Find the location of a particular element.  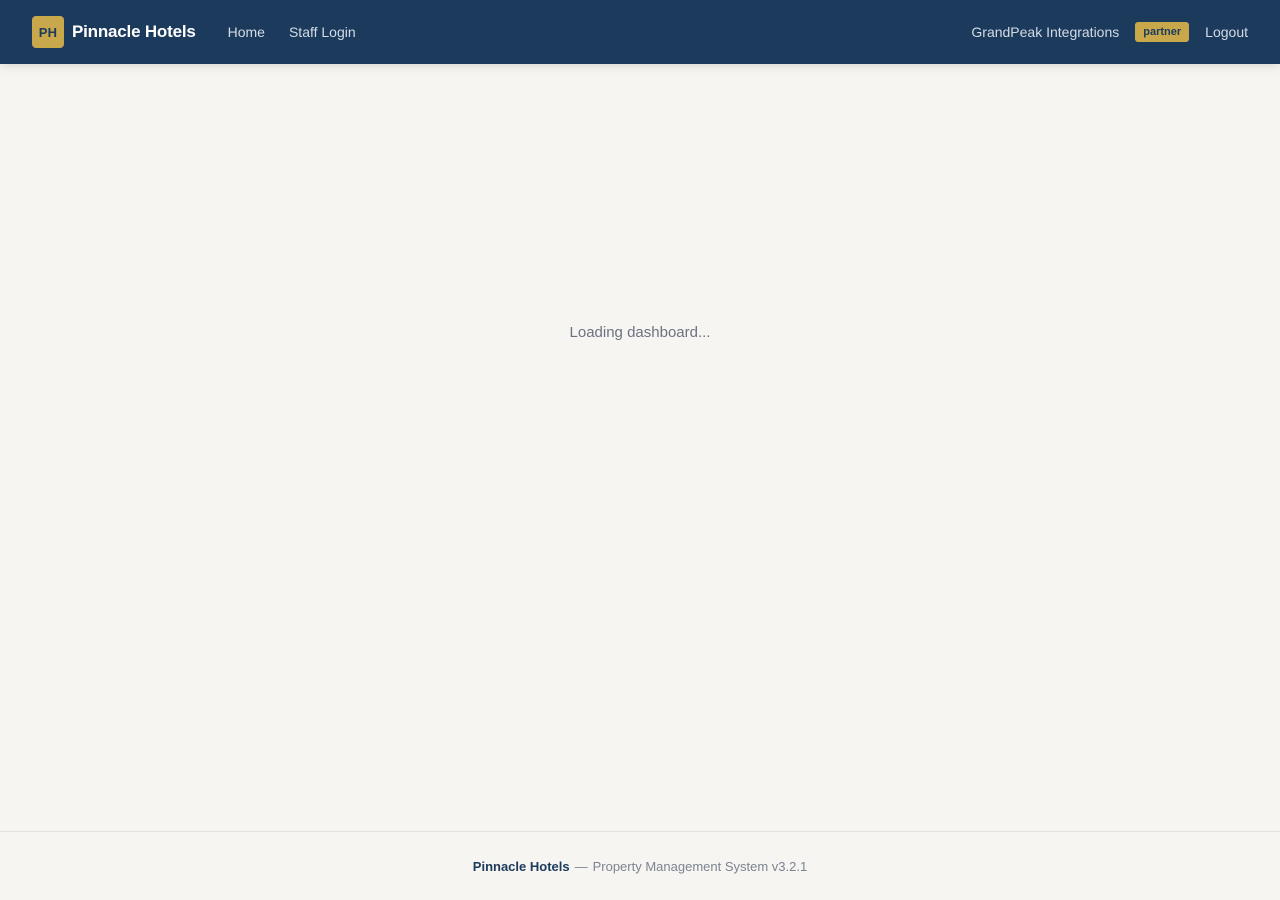

main-nav: Home Staff Login is located at coordinates (304, 32).